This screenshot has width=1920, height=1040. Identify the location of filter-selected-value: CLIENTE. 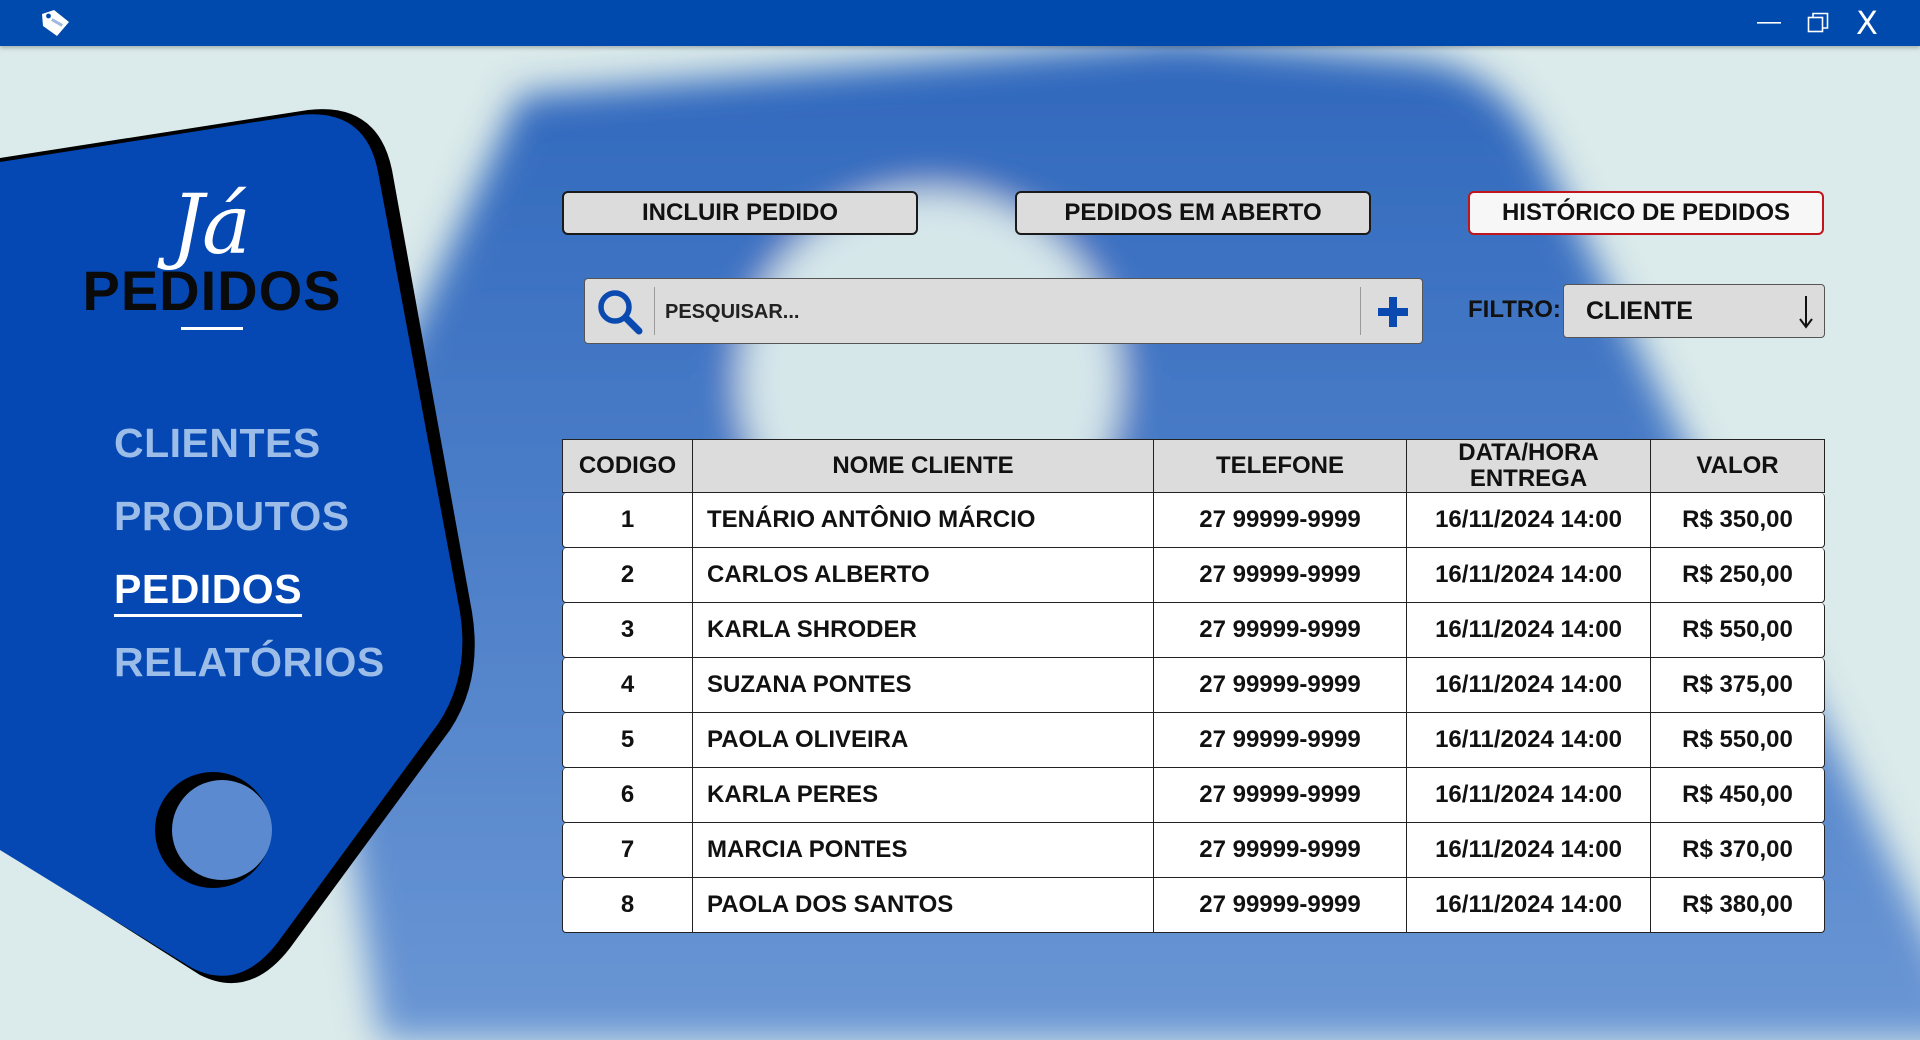
(1639, 311).